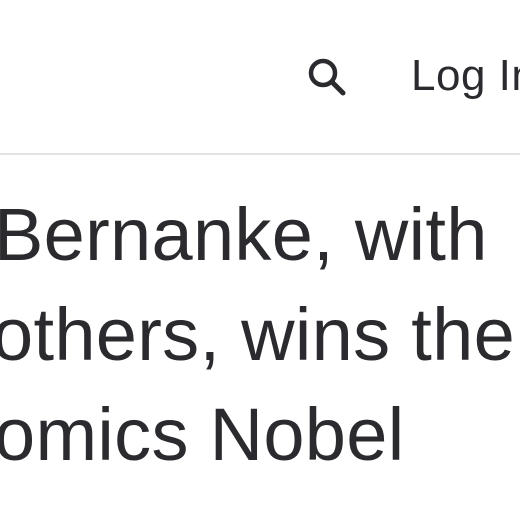 Image resolution: width=520 pixels, height=520 pixels. What do you see at coordinates (465, 76) in the screenshot?
I see `login-link: Log In` at bounding box center [465, 76].